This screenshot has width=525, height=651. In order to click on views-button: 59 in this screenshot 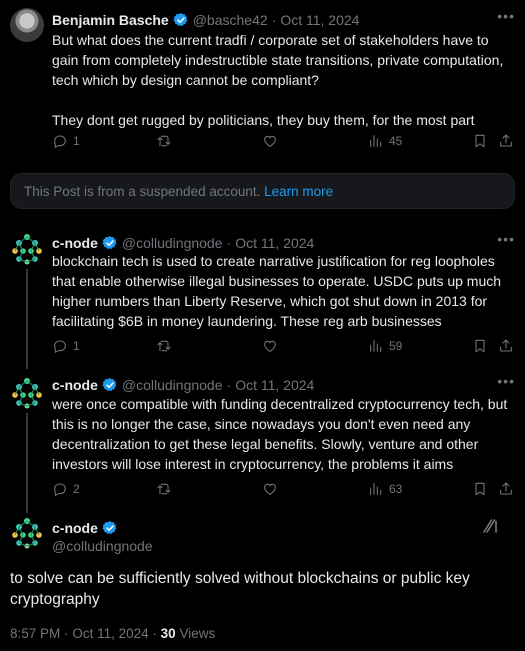, I will do `click(385, 346)`.